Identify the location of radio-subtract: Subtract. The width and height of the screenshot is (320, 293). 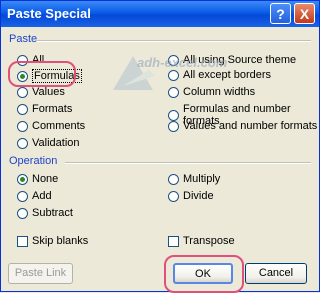
(45, 213).